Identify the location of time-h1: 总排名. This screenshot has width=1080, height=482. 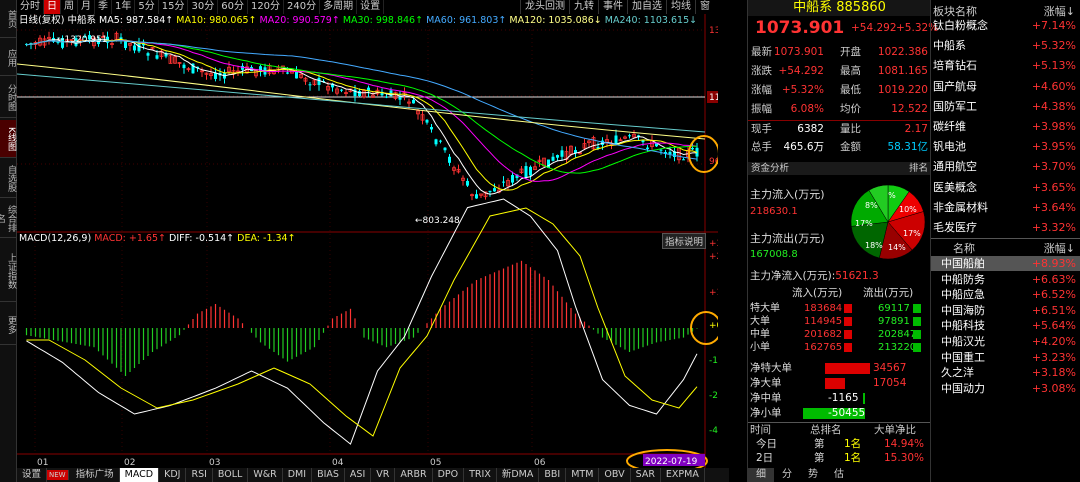
(826, 430).